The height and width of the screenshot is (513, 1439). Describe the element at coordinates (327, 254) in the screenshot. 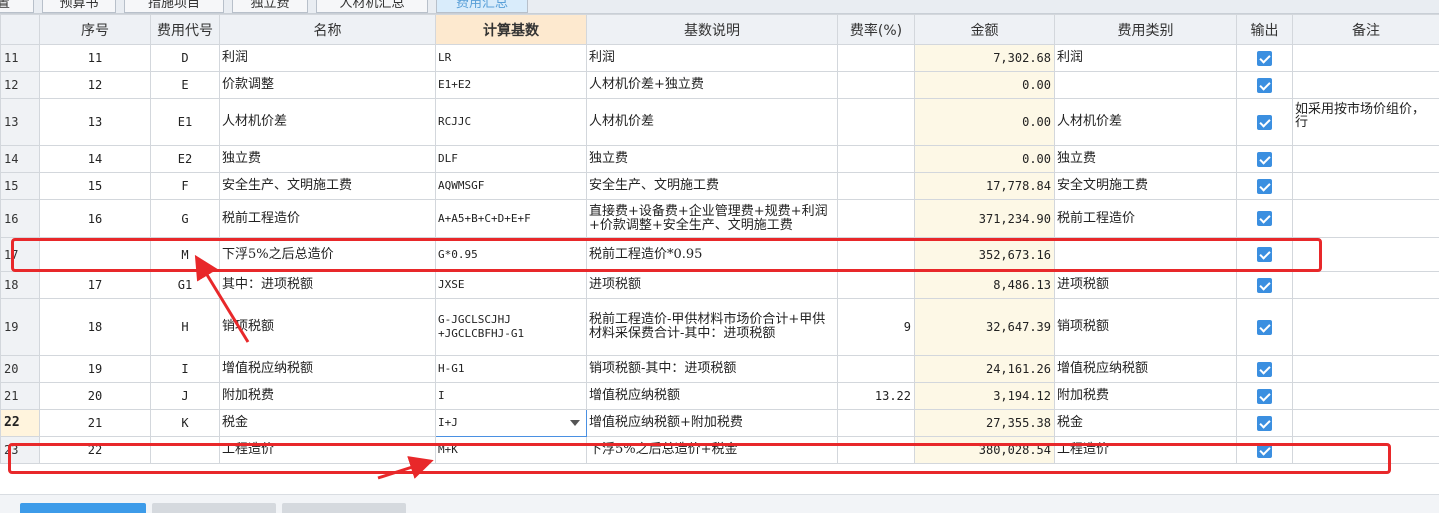

I see `cell-name: 下浮5%之后总造价` at that location.